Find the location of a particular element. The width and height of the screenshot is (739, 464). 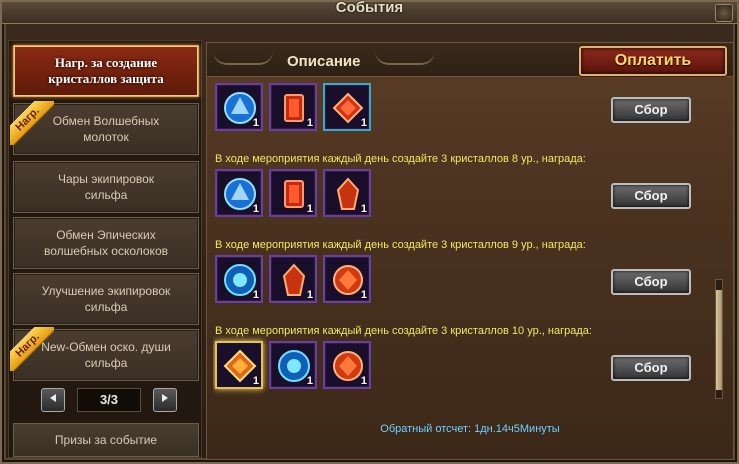

panel-header: Описание Оплатить is located at coordinates (470, 60).